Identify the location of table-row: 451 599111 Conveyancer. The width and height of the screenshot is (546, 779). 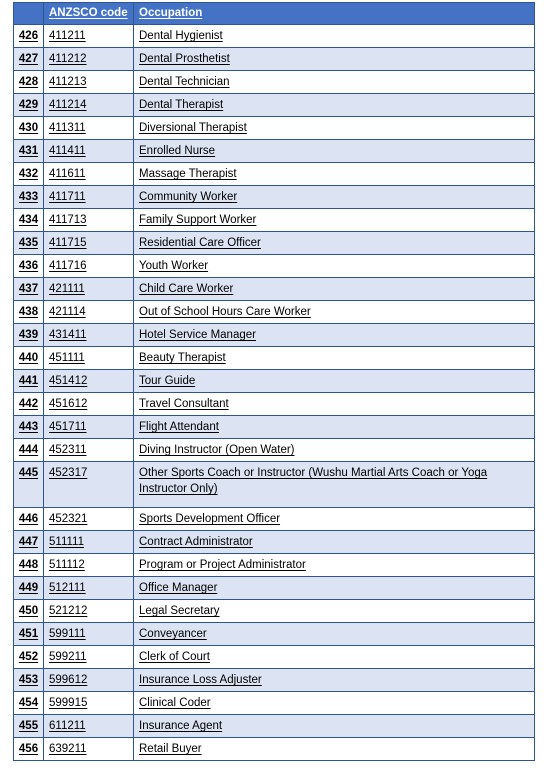
(274, 634).